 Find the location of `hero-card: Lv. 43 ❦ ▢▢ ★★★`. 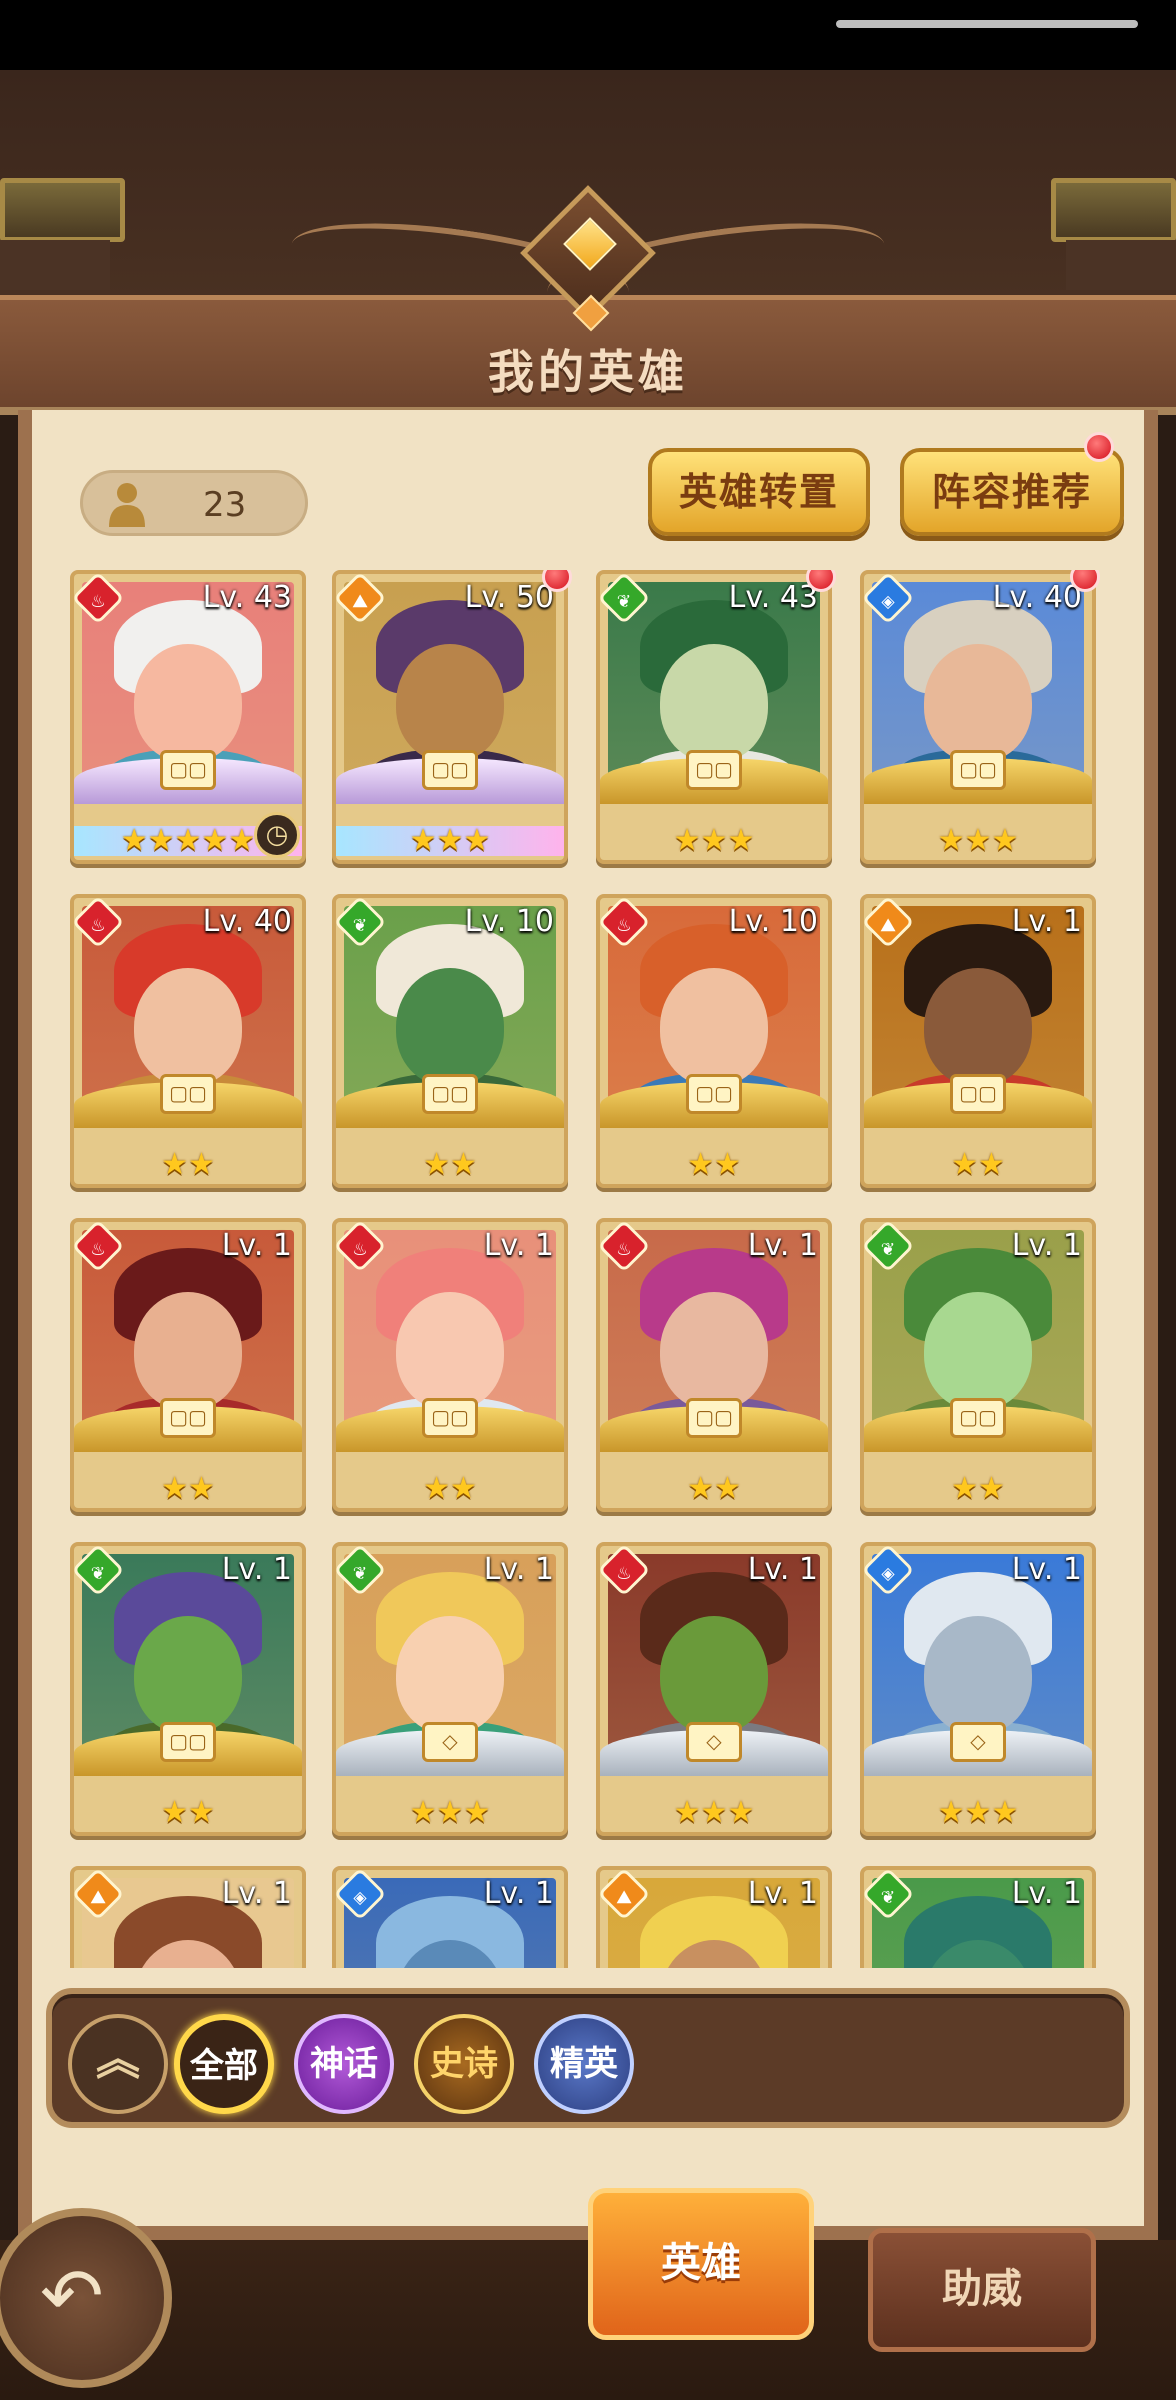

hero-card: Lv. 43 ❦ ▢▢ ★★★ is located at coordinates (716, 717).